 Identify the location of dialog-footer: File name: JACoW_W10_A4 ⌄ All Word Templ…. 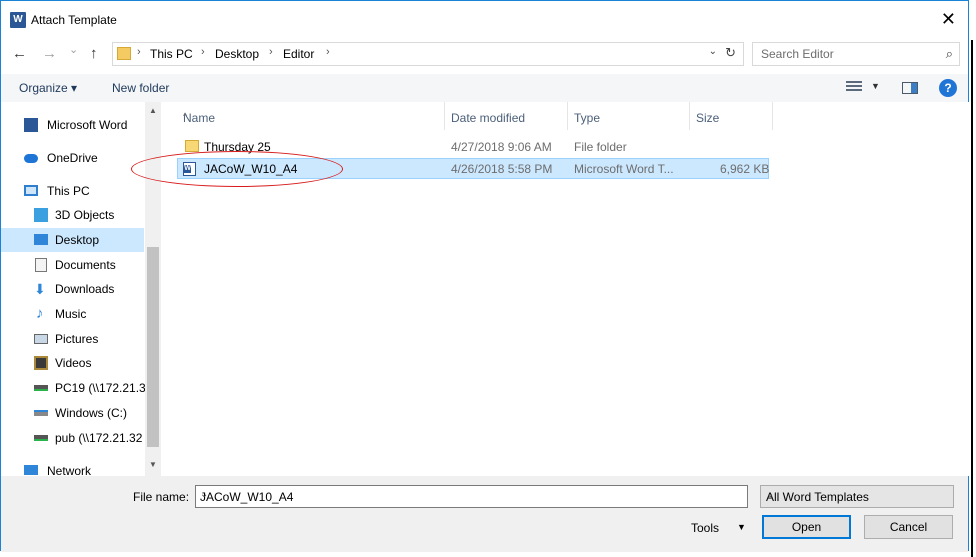
(484, 514).